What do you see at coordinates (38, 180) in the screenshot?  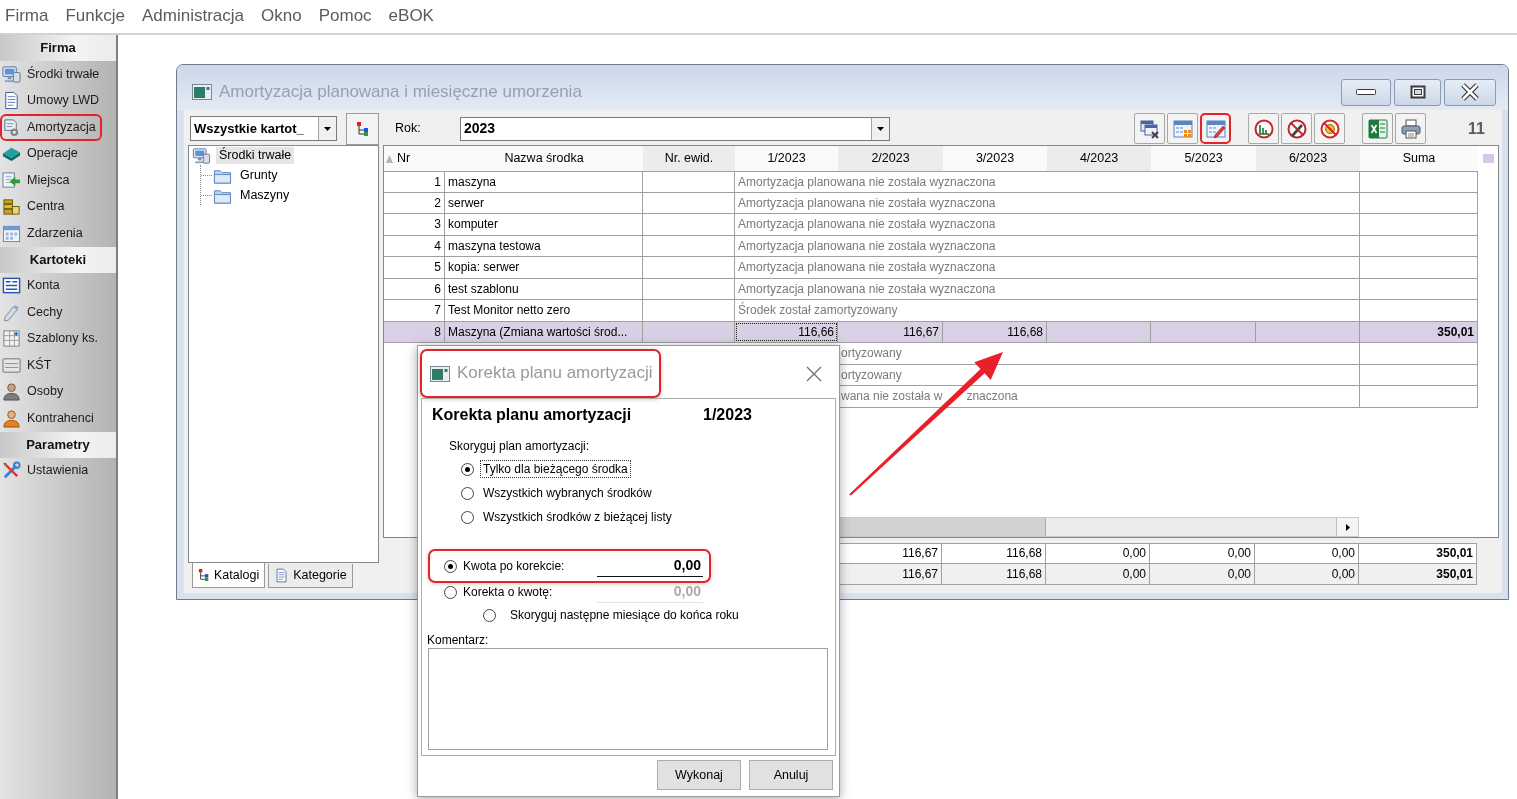 I see `sidebar-item: Miejsca` at bounding box center [38, 180].